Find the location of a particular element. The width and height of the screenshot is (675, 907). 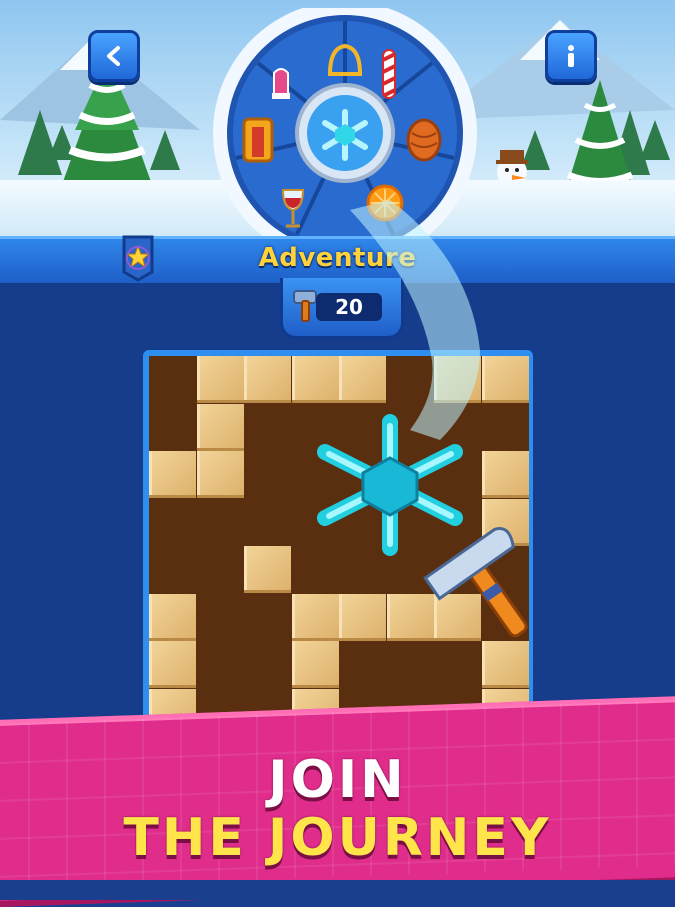

bottom-strip is located at coordinates (337, 890).